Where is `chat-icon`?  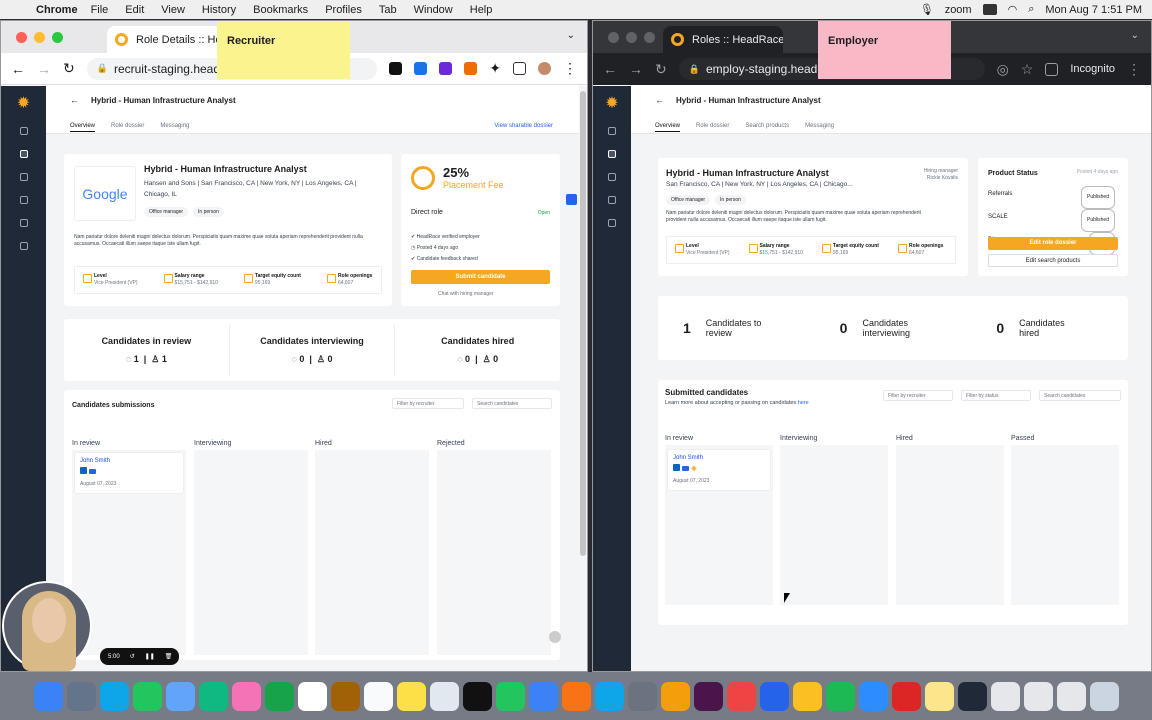
chat-icon is located at coordinates (23, 246).